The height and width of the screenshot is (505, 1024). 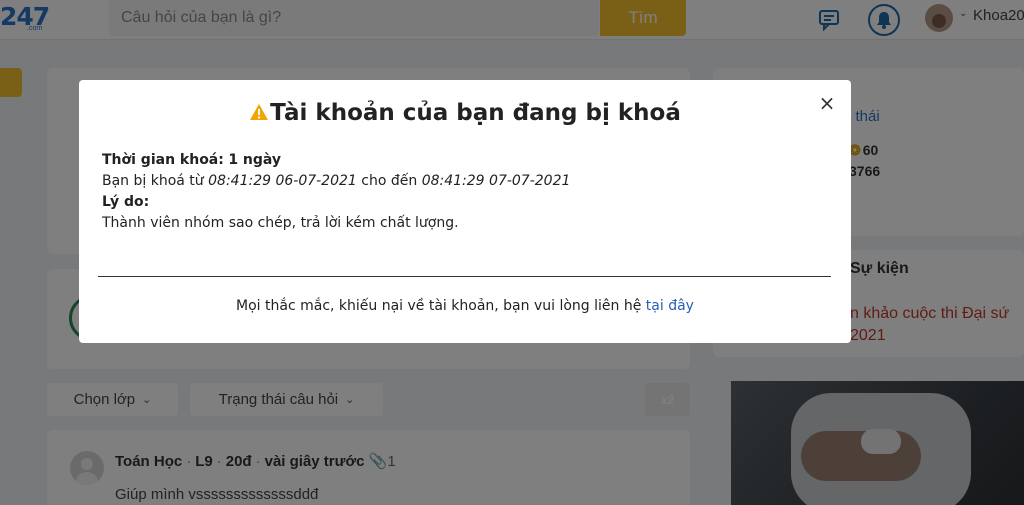 What do you see at coordinates (259, 112) in the screenshot?
I see `warning-icon` at bounding box center [259, 112].